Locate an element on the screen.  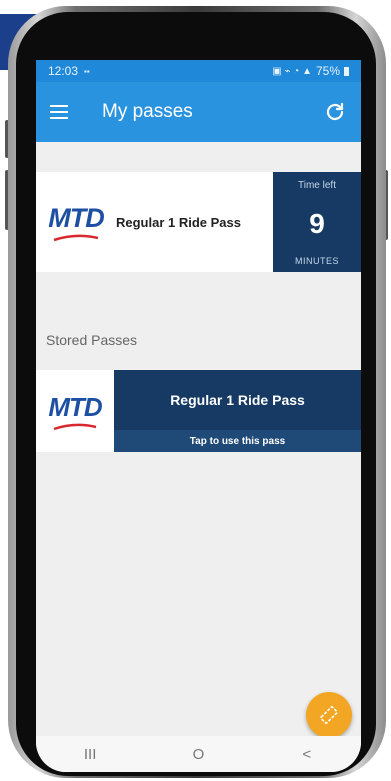
ticket-icon is located at coordinates (329, 715).